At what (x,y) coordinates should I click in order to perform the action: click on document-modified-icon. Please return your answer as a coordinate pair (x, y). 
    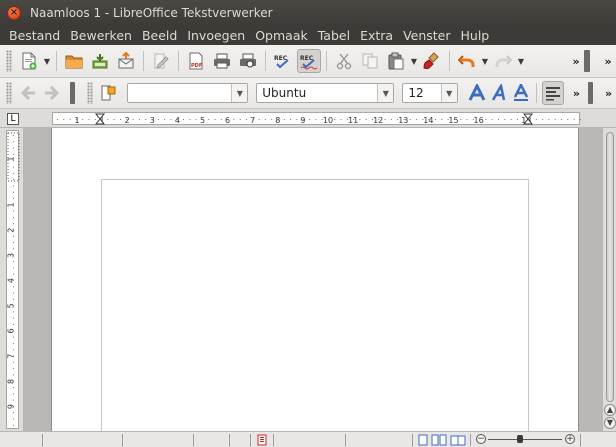
    Looking at the image, I should click on (262, 440).